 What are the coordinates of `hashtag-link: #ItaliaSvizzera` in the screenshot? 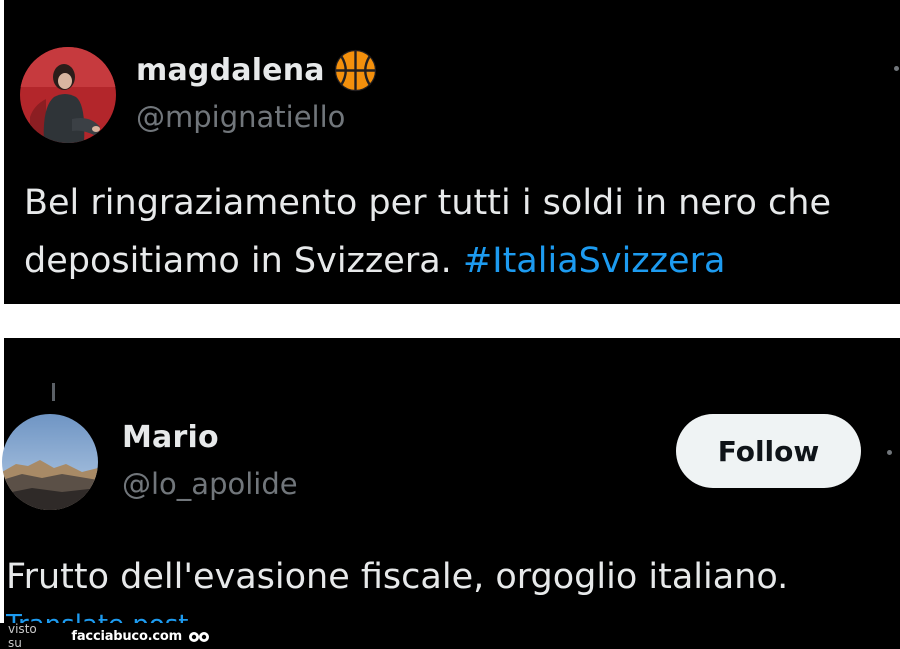 It's located at (594, 261).